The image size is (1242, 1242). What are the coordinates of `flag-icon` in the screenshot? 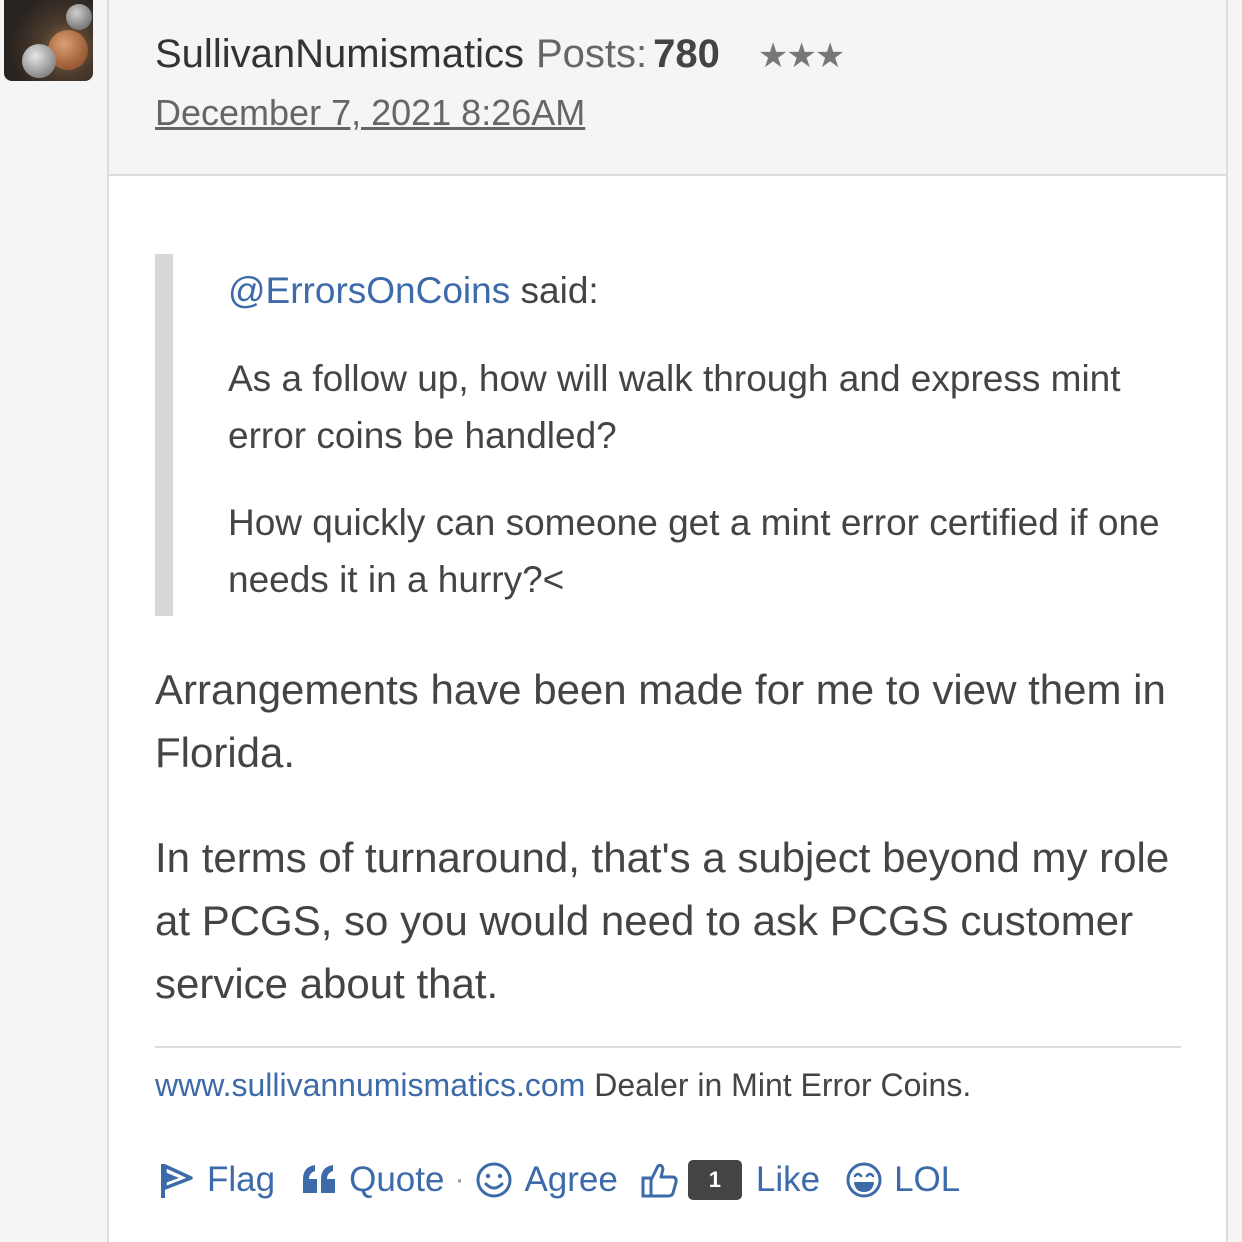 It's located at (175, 1180).